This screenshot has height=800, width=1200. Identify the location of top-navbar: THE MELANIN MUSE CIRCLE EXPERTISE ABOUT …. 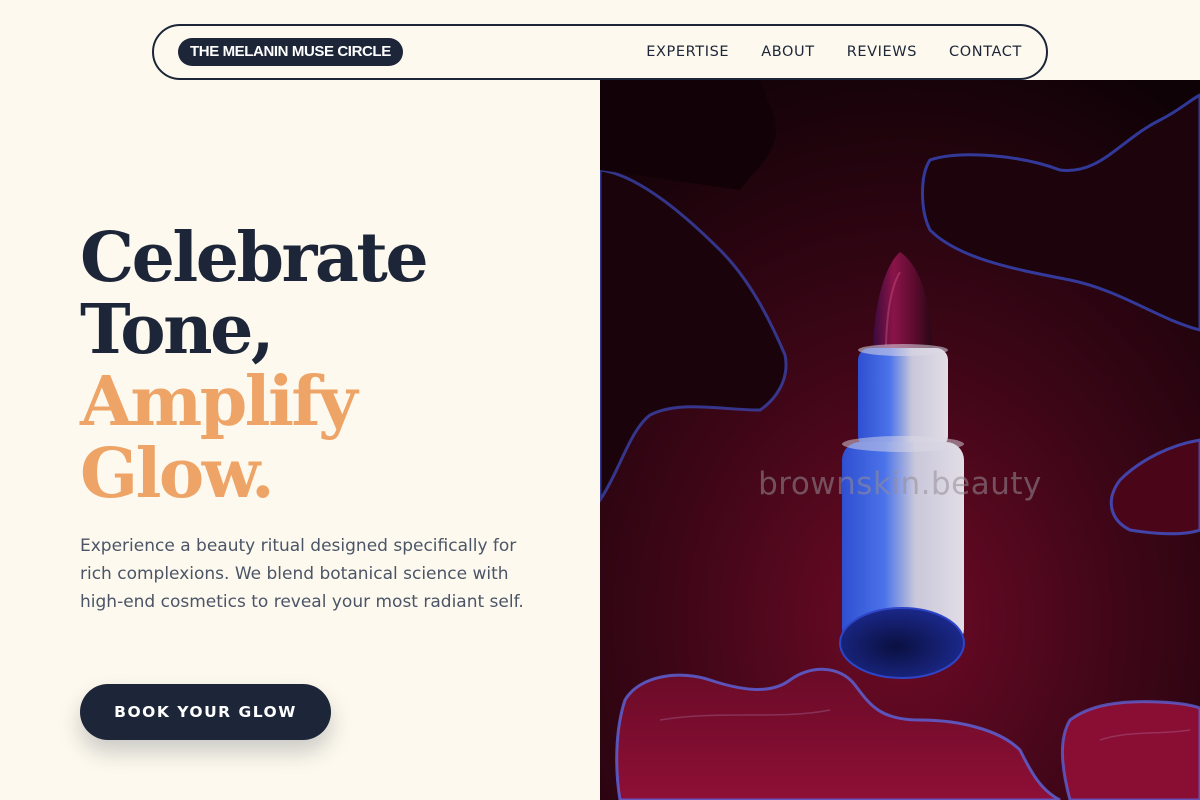
(600, 52).